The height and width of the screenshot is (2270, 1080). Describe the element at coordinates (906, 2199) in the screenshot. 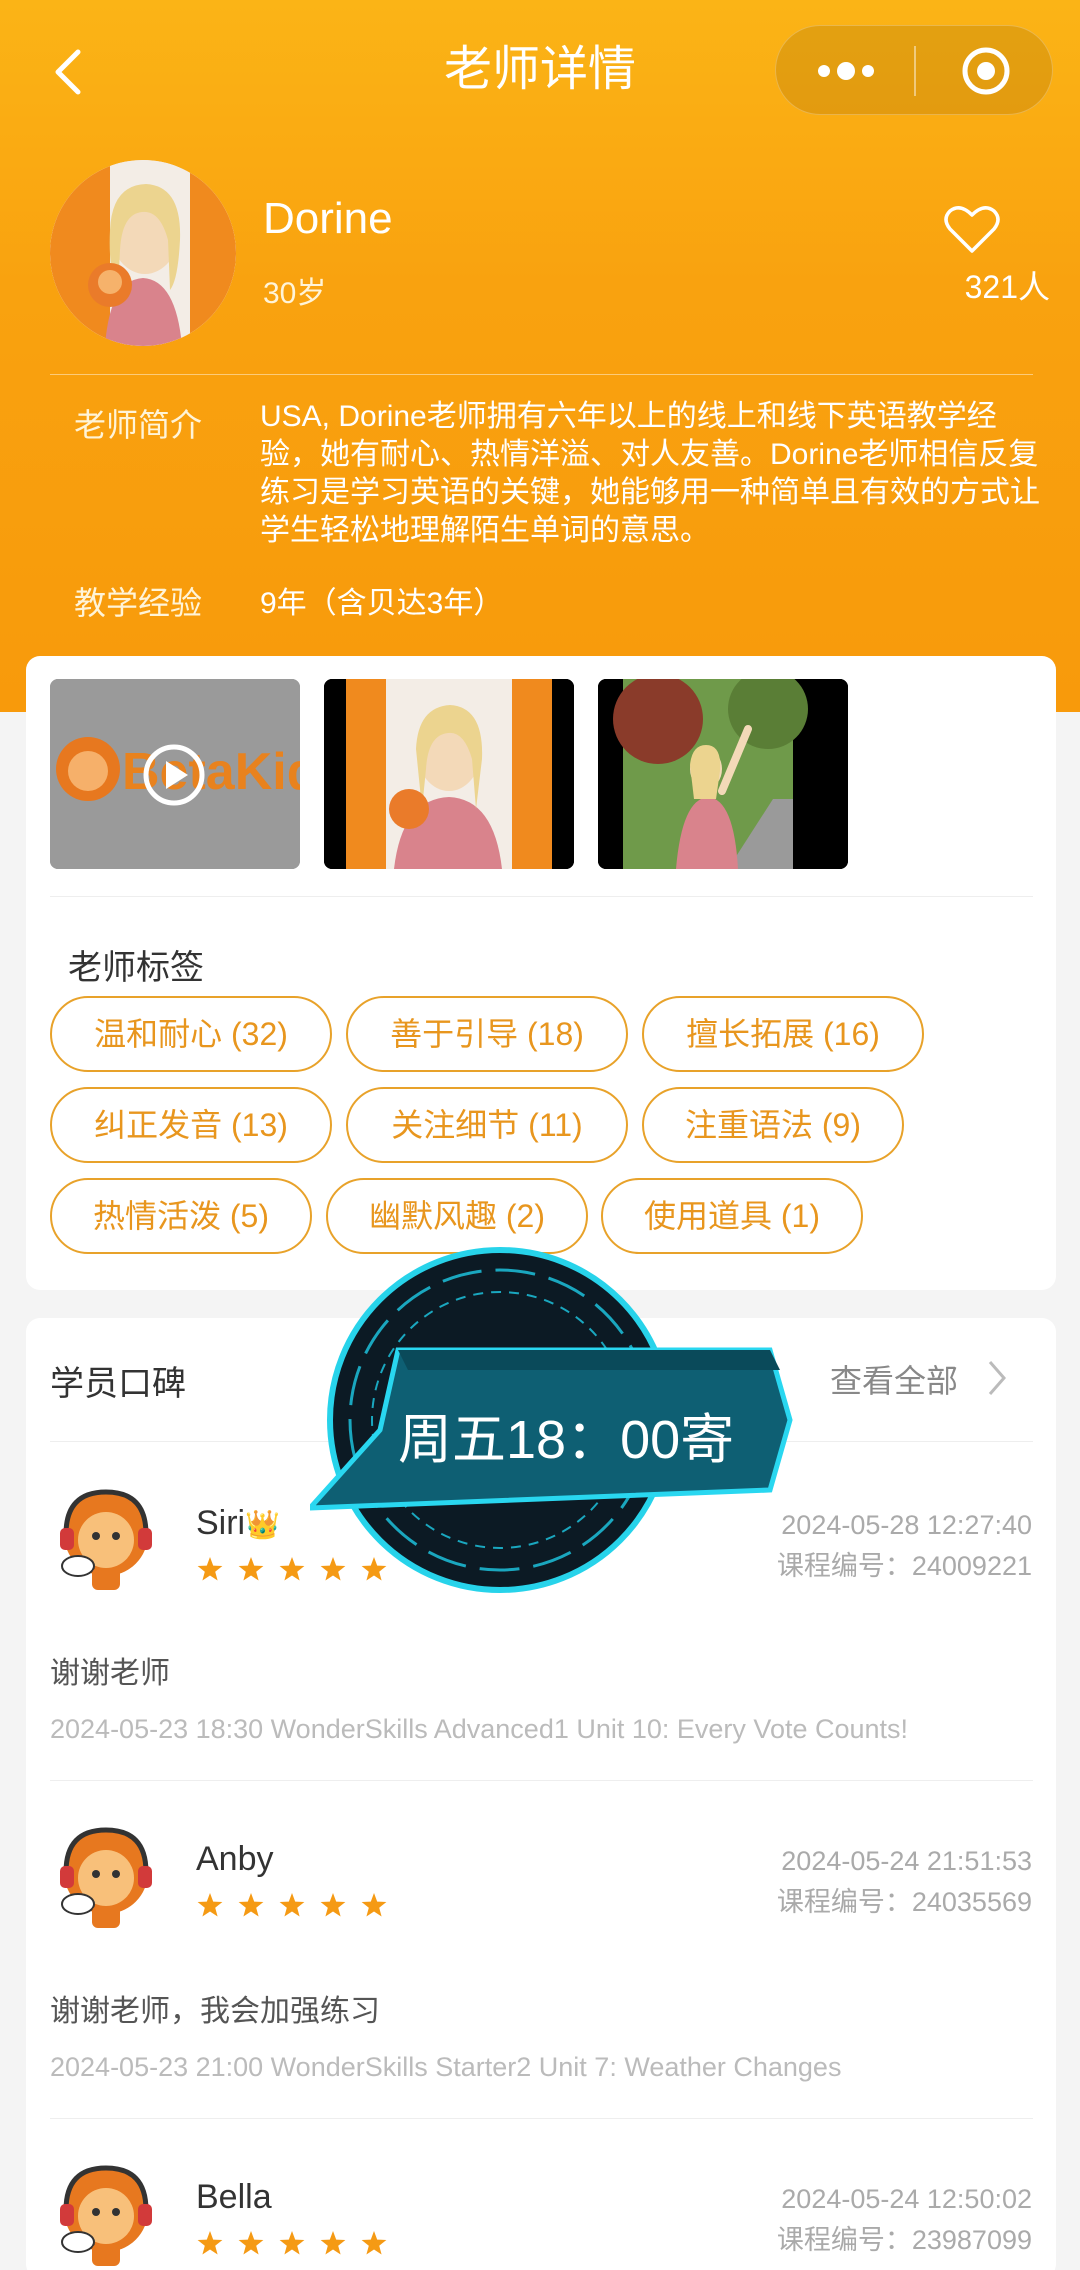

I see `review-date: 2024-05-24 12:50:02` at that location.